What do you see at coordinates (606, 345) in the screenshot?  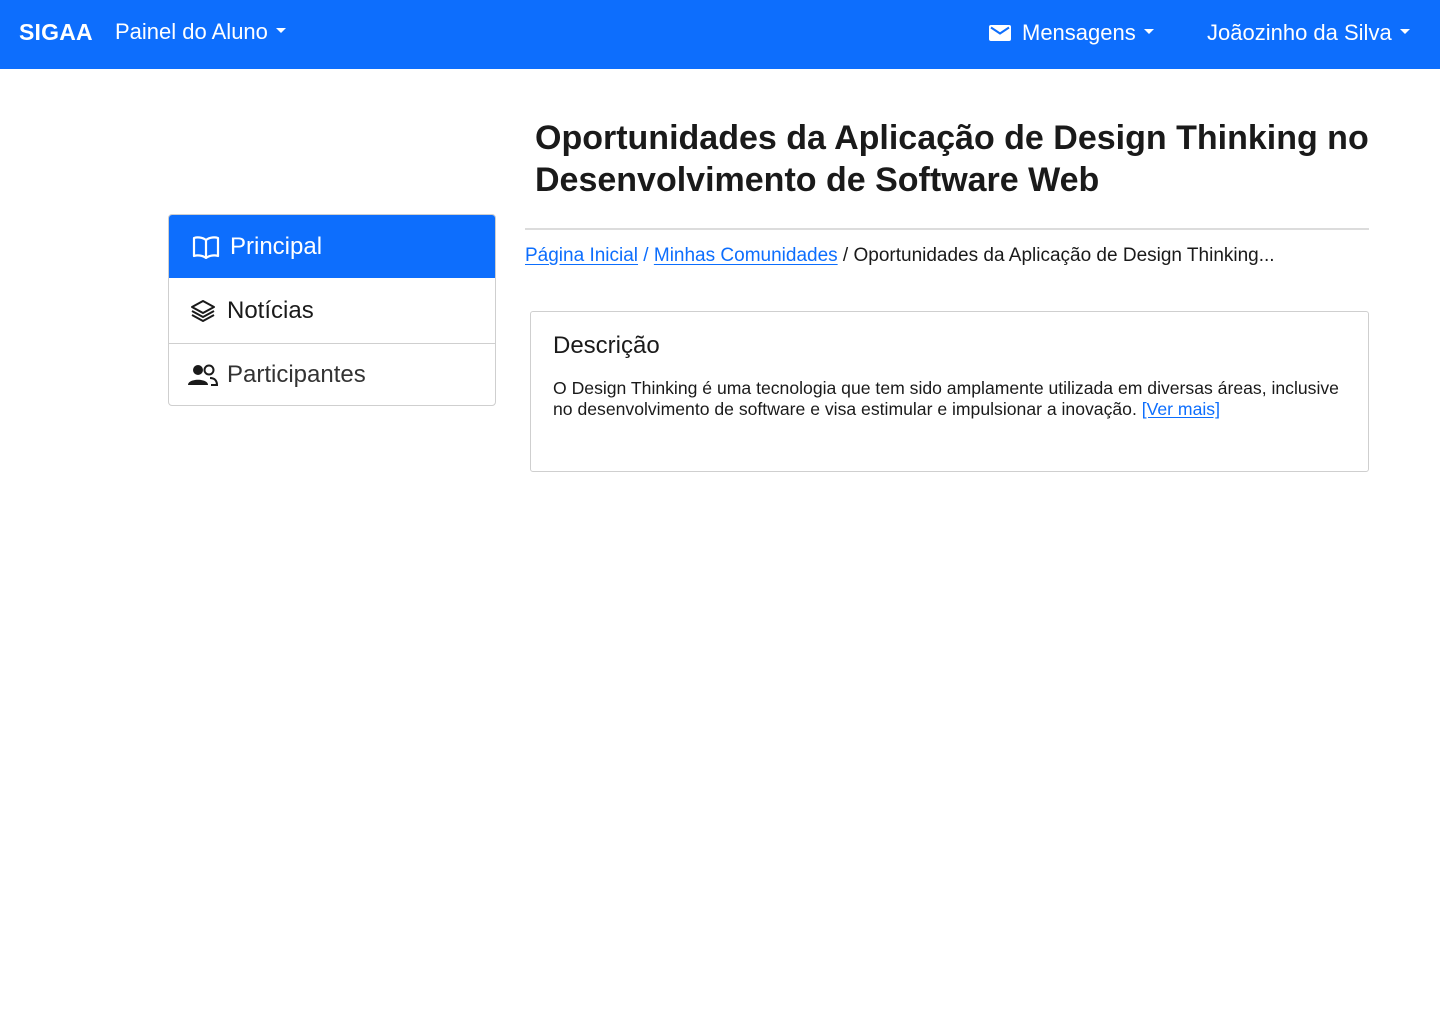 I see `description-heading: Descrição` at bounding box center [606, 345].